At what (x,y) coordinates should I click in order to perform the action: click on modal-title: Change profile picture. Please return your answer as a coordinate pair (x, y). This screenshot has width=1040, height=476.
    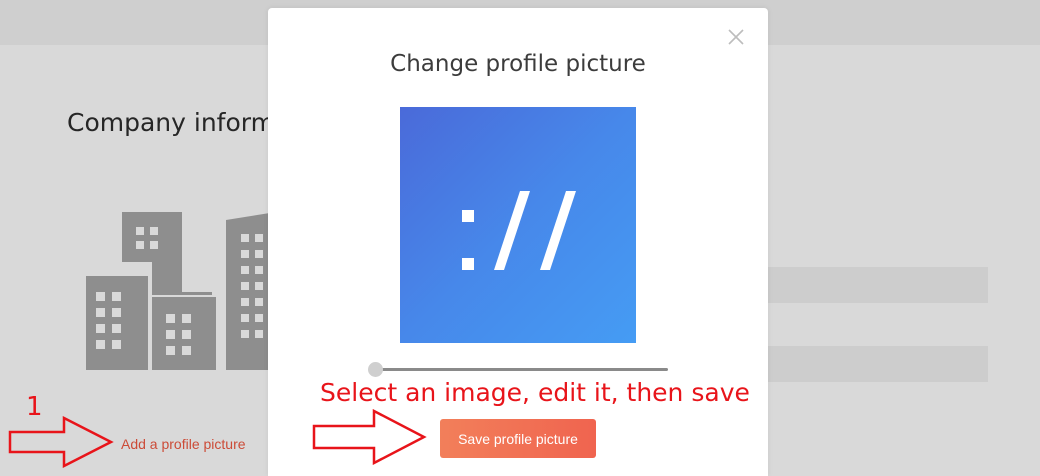
    Looking at the image, I should click on (518, 64).